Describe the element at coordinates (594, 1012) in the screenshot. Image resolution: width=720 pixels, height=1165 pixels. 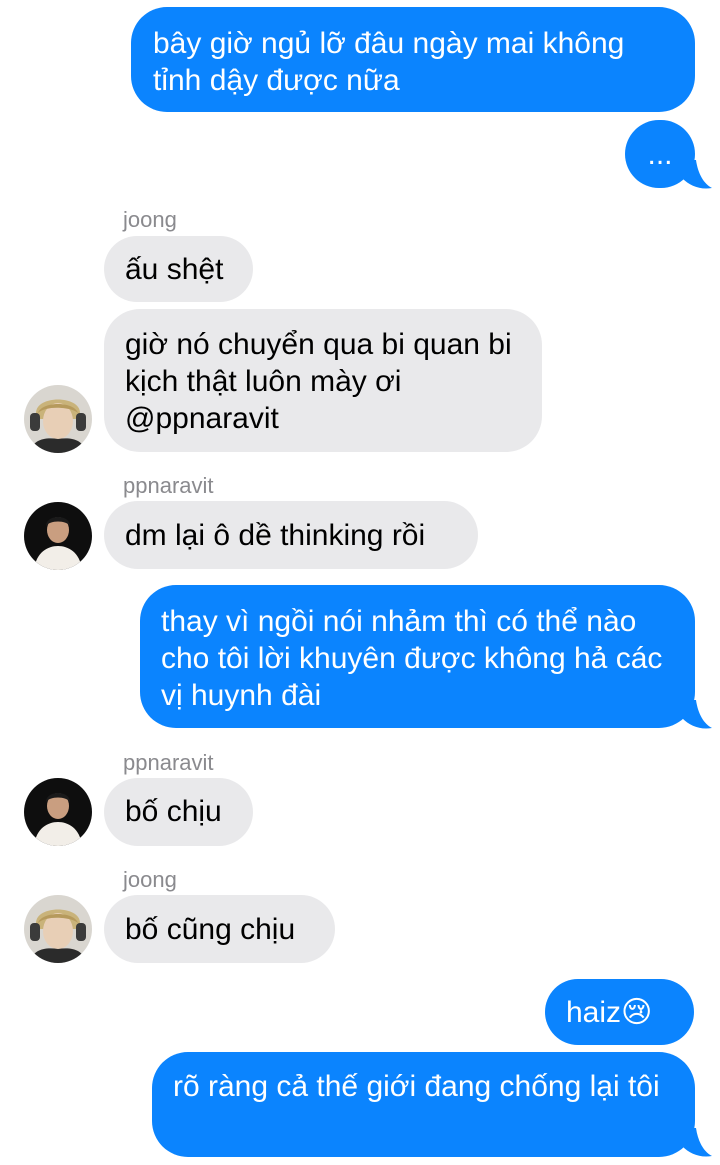
I see `message-text: haiz` at that location.